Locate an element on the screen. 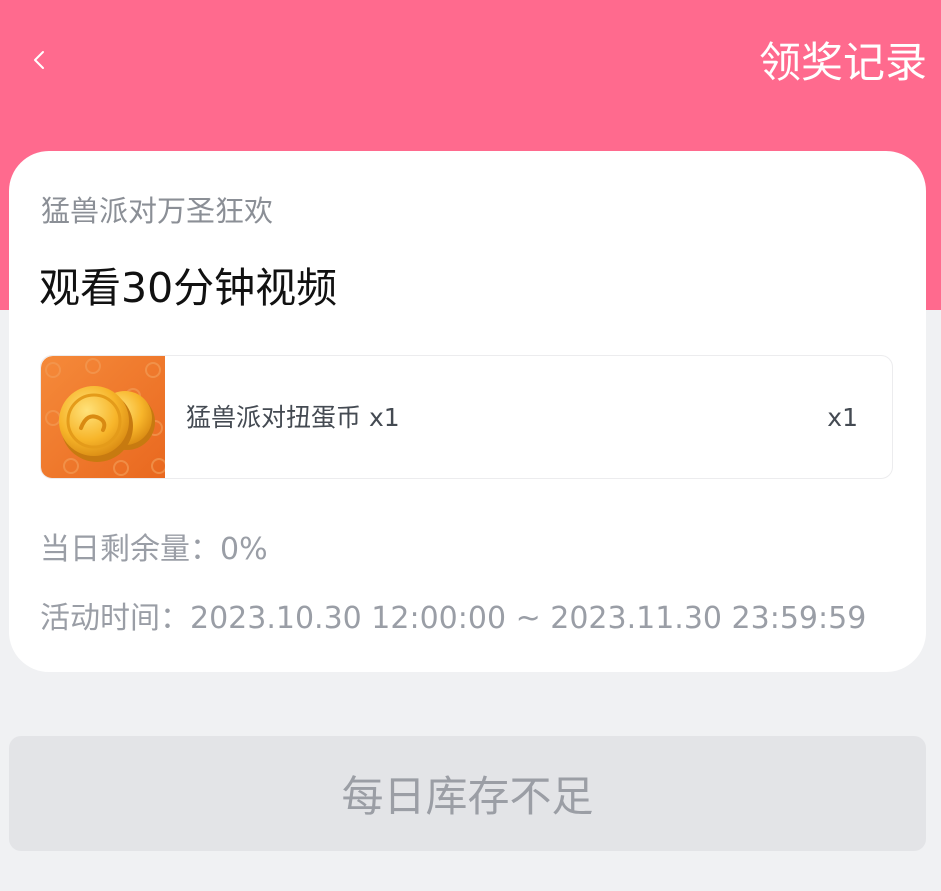 Image resolution: width=941 pixels, height=891 pixels. claim-button: 每日库存不足 is located at coordinates (467, 793).